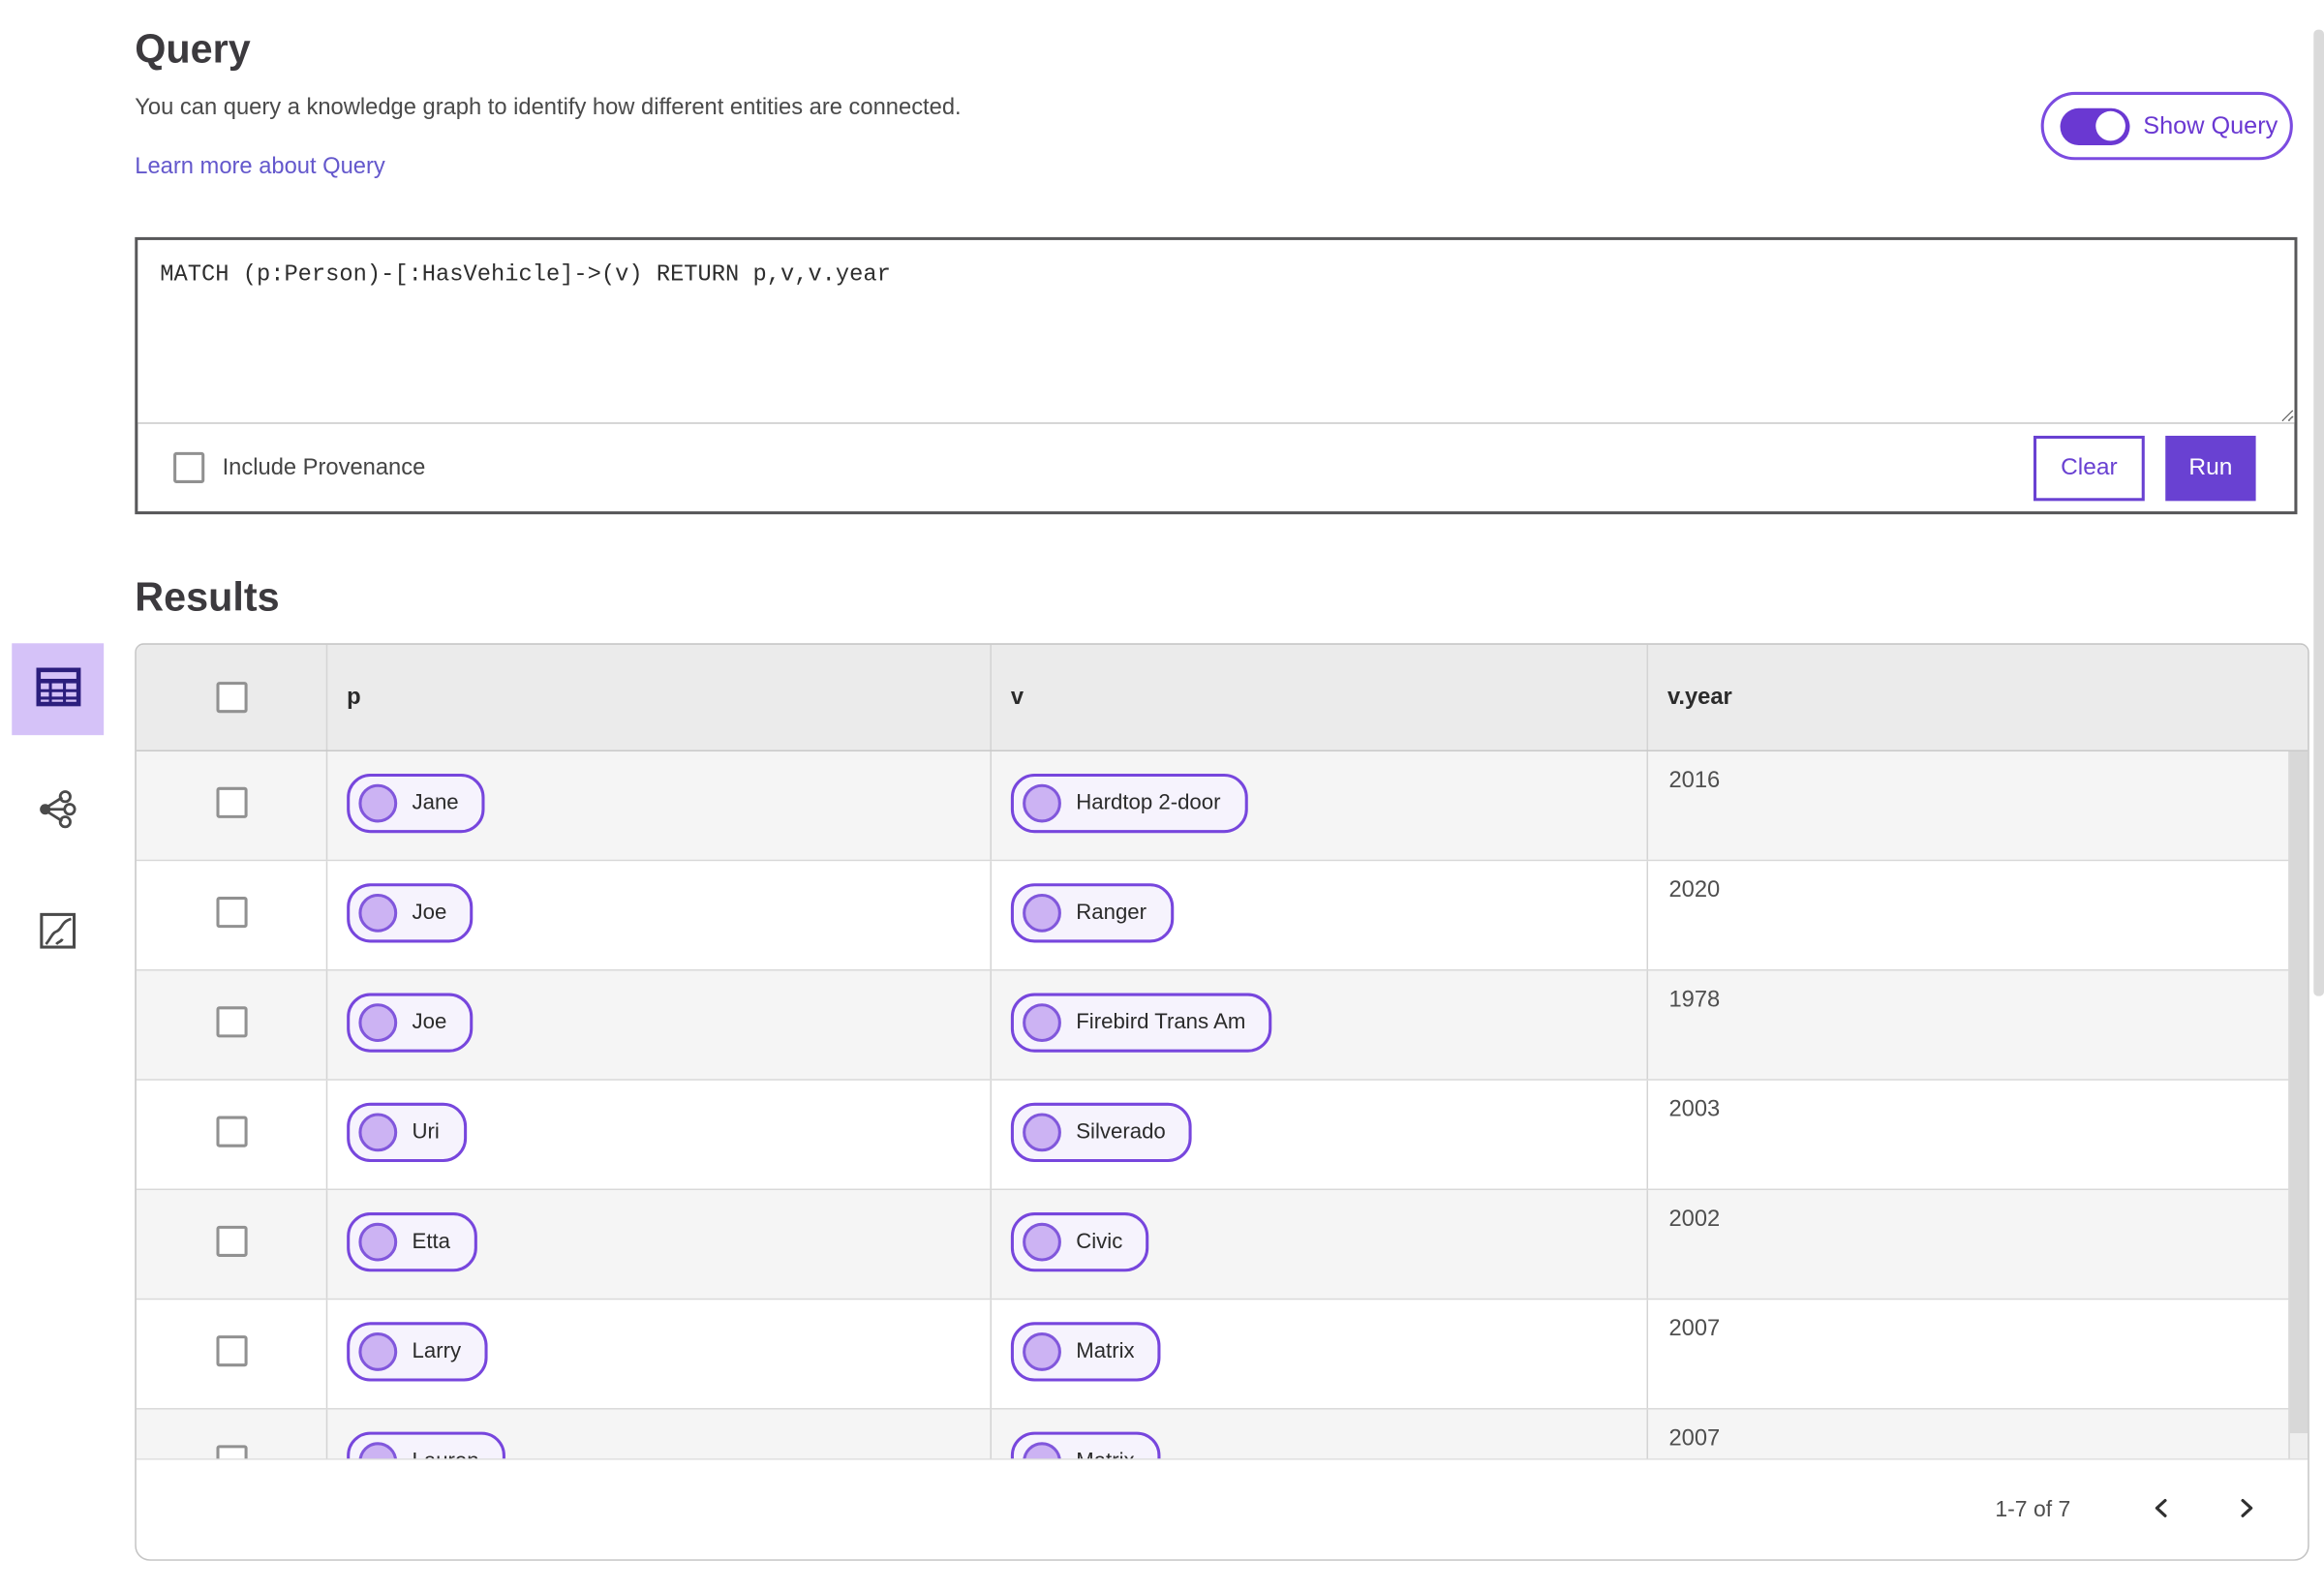 This screenshot has height=1591, width=2324. I want to click on table-row: Etta Civic 2002, so click(1222, 1245).